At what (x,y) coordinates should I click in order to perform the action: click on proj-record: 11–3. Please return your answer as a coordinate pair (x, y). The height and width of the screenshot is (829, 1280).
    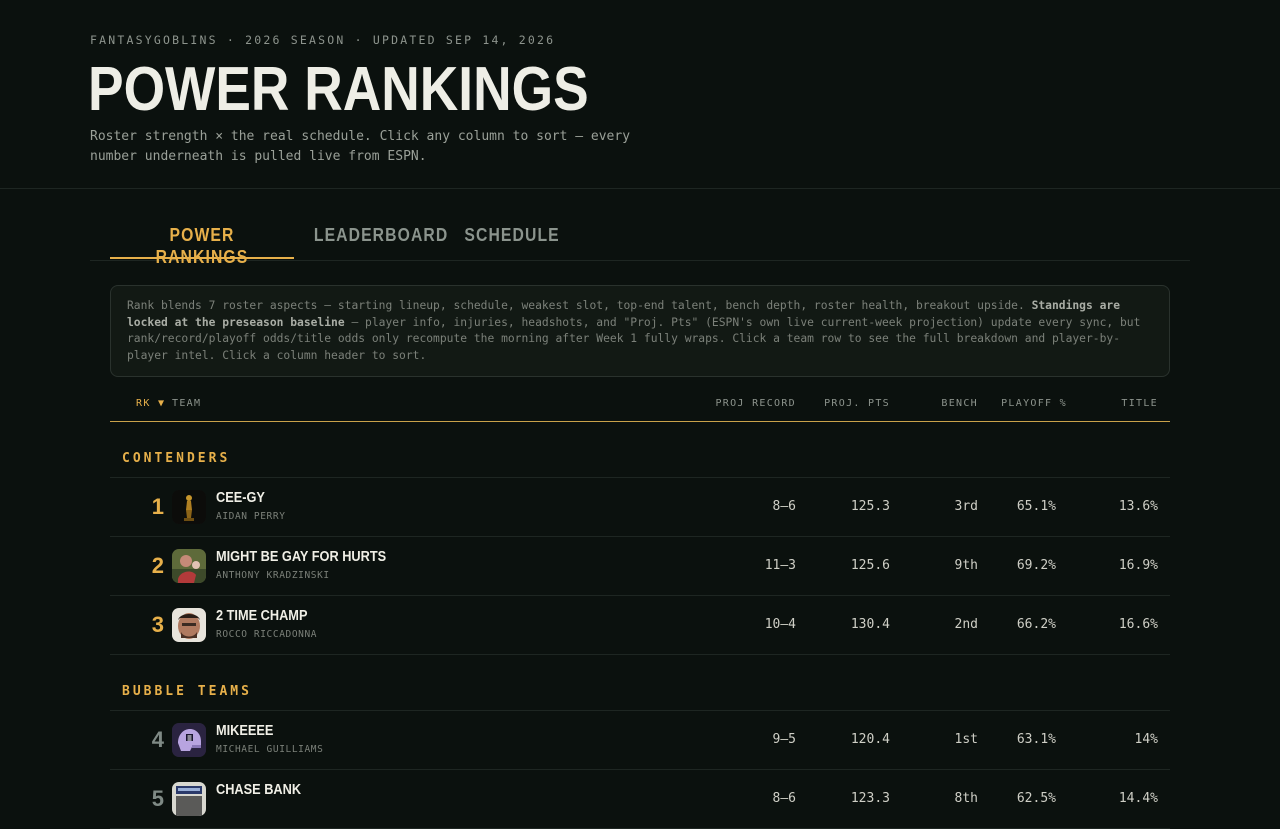
    Looking at the image, I should click on (780, 565).